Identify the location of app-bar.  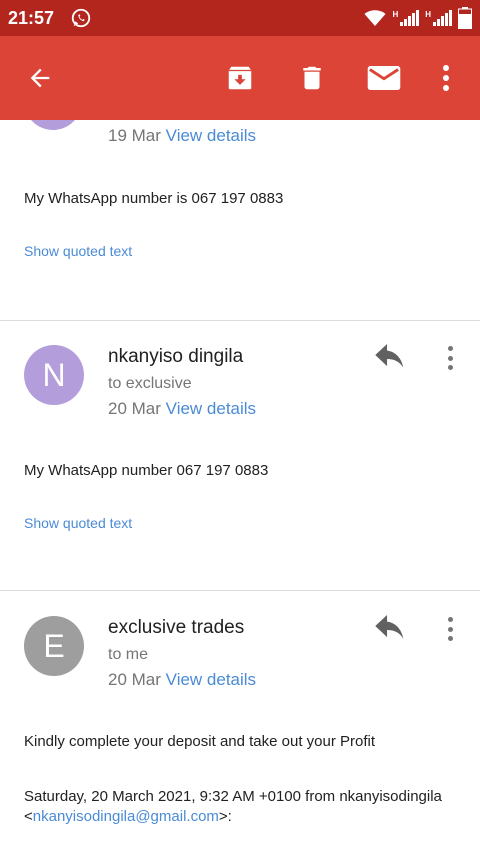
(240, 78).